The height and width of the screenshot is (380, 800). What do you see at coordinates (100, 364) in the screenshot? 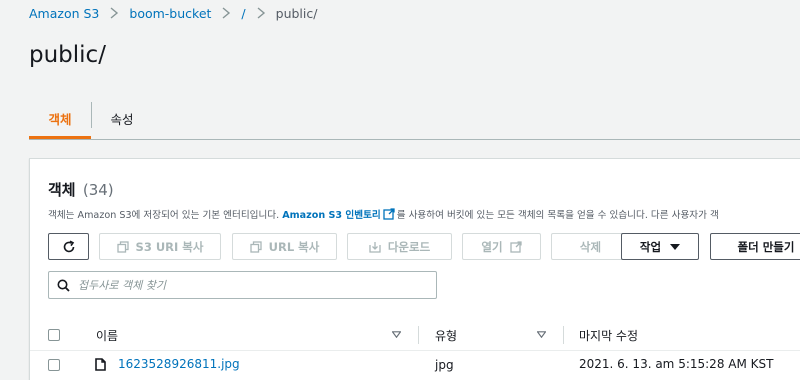
I see `file-icon` at bounding box center [100, 364].